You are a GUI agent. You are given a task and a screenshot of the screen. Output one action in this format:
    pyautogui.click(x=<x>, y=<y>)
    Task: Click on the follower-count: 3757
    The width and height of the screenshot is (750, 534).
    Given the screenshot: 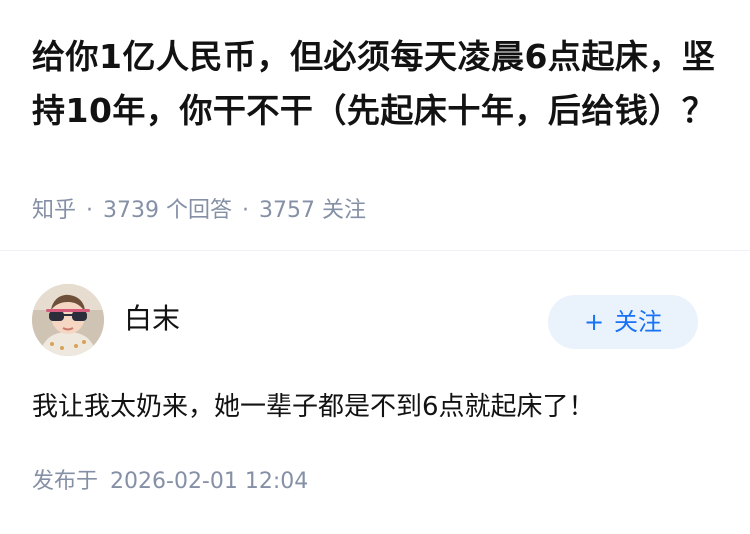 What is the action you would take?
    pyautogui.click(x=287, y=210)
    